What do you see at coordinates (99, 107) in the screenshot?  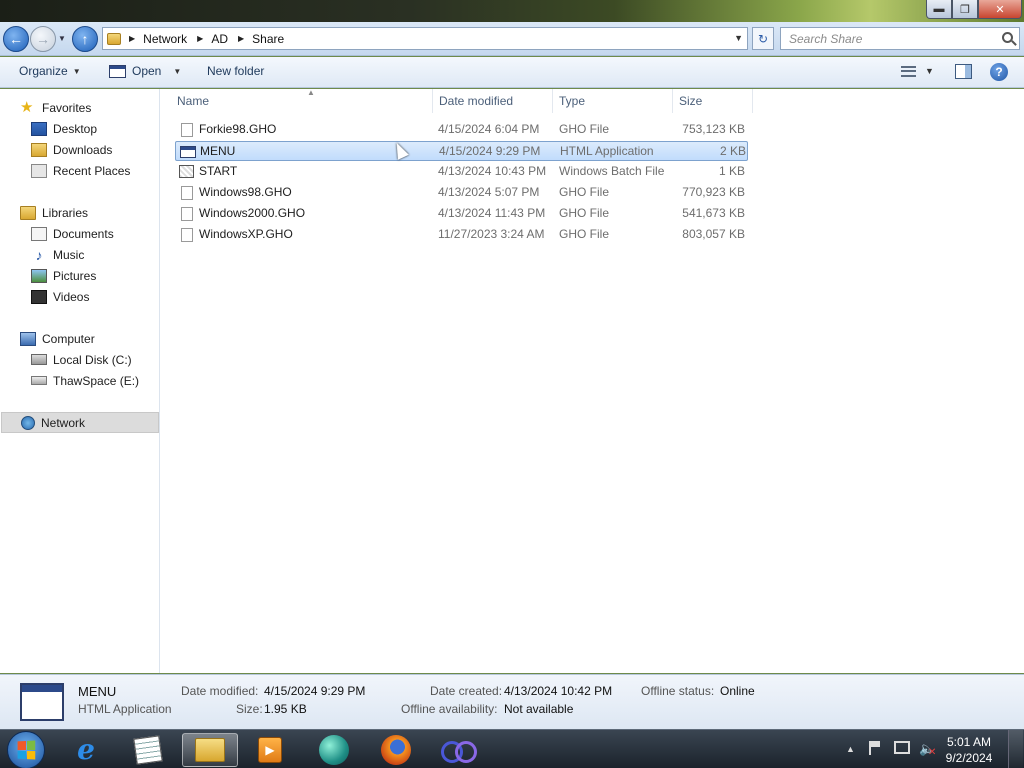 I see `sidebar-item-favorites: ★ Favorites` at bounding box center [99, 107].